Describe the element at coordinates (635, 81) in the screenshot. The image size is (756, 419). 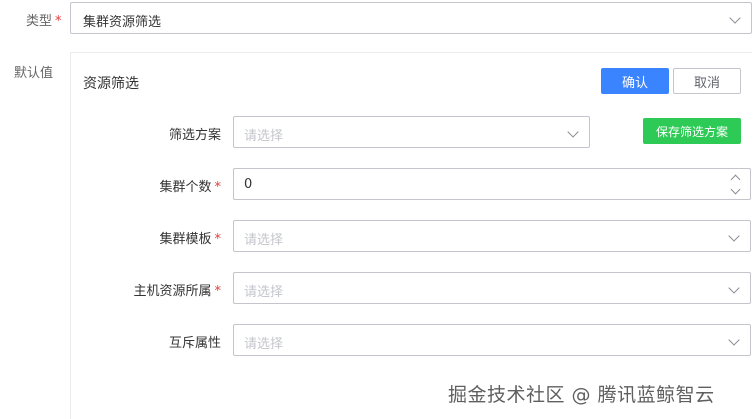
I see `confirm-button: 确认` at that location.